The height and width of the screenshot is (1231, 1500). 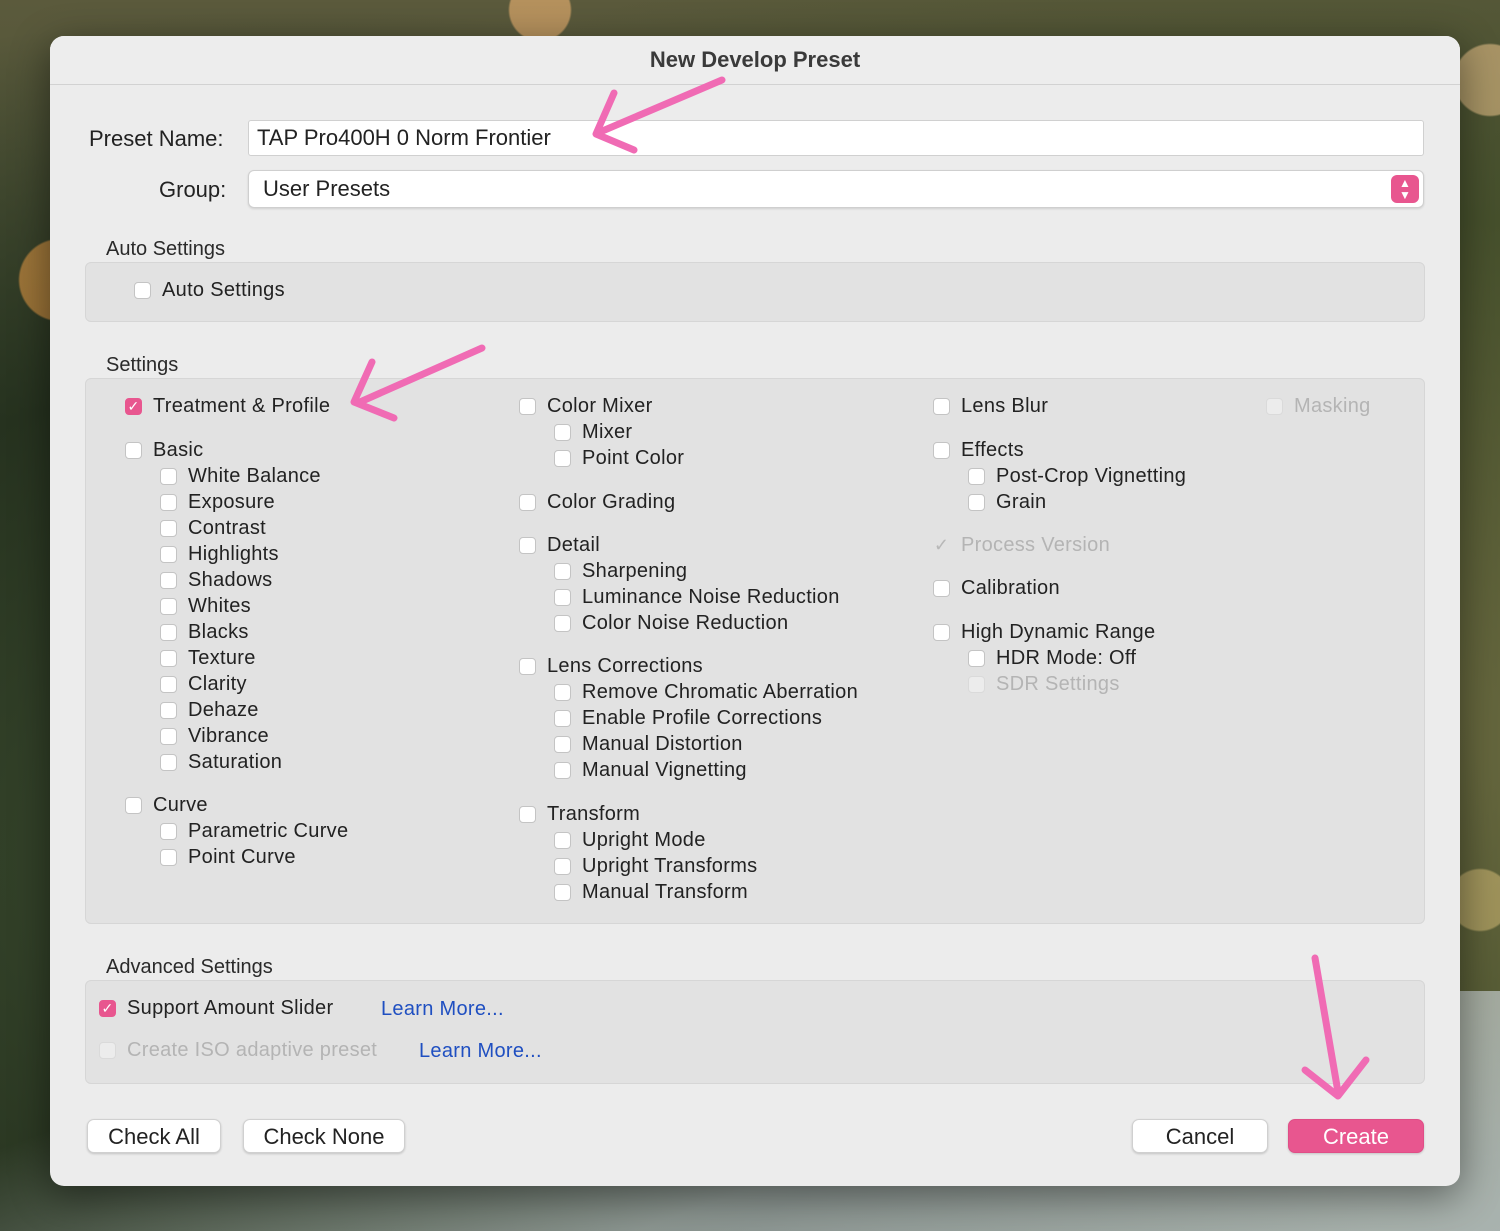 What do you see at coordinates (1335, 1027) in the screenshot?
I see `arrow-annotation-create` at bounding box center [1335, 1027].